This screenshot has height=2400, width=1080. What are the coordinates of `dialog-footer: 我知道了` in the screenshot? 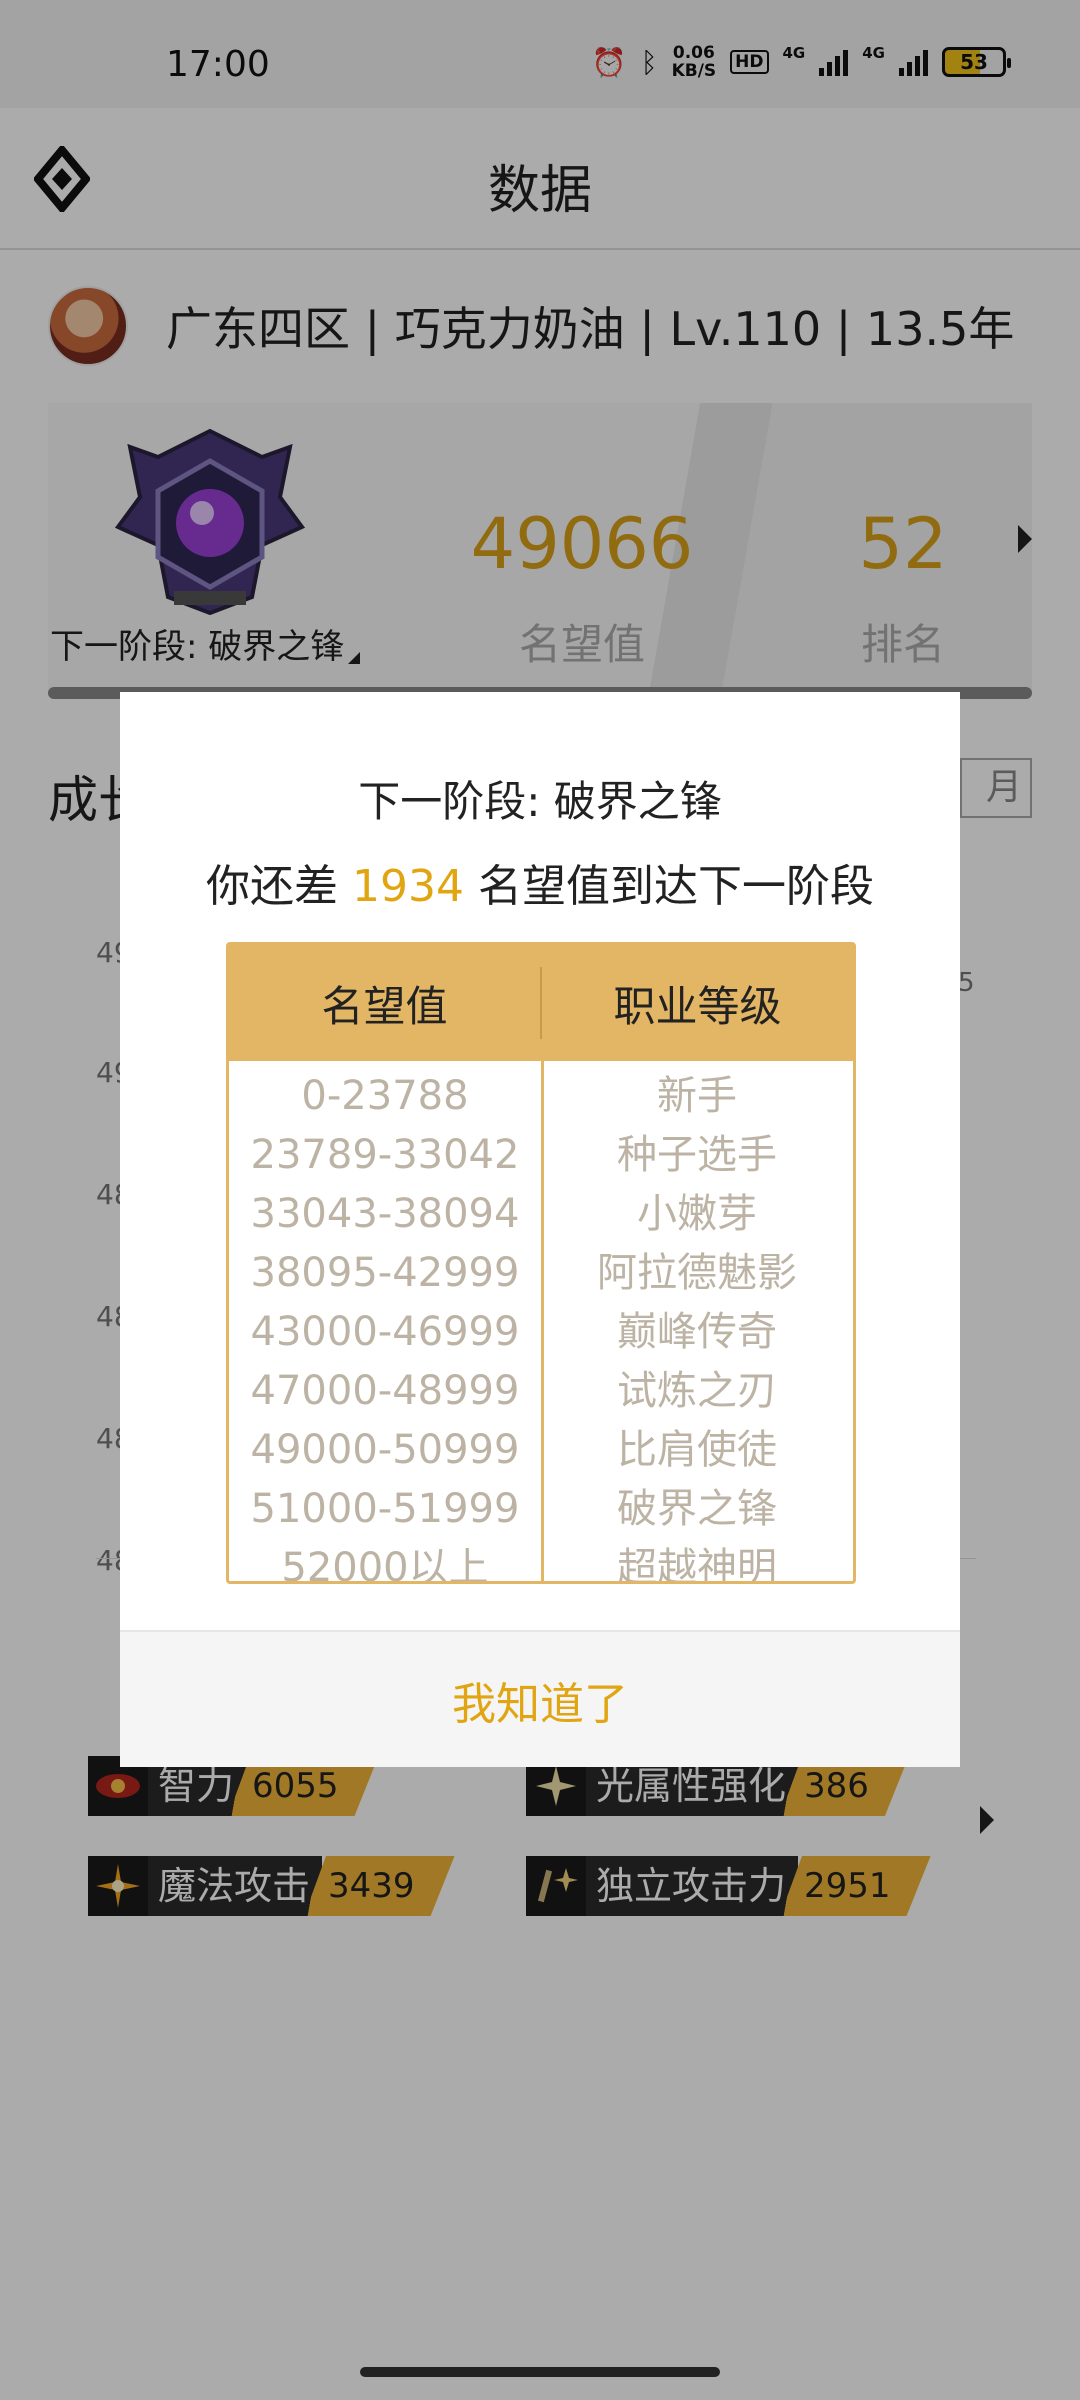 It's located at (540, 1698).